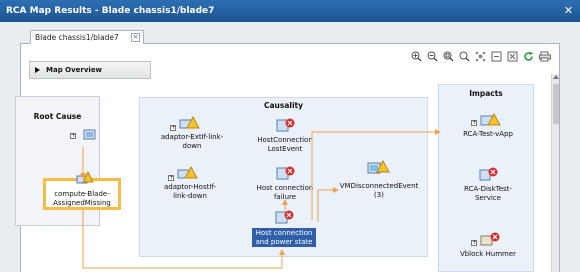  What do you see at coordinates (90, 136) in the screenshot?
I see `server-group-icon` at bounding box center [90, 136].